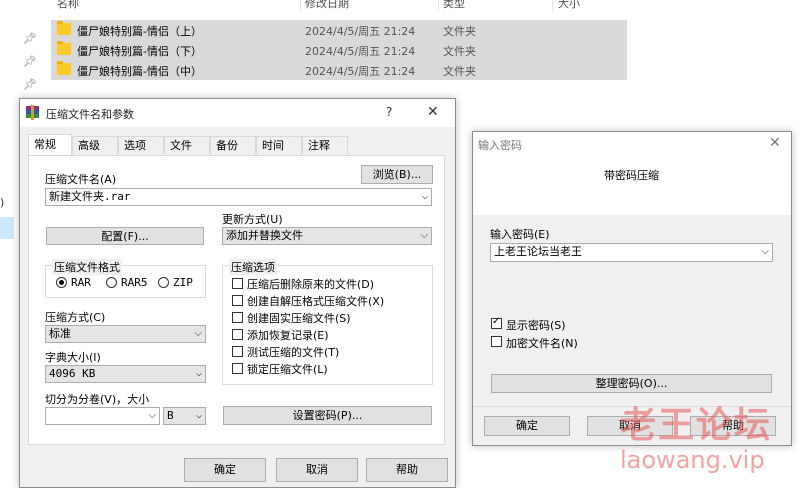  Describe the element at coordinates (310, 284) in the screenshot. I see `delete-after-label: 压缩后删除原来的文件(D)` at that location.